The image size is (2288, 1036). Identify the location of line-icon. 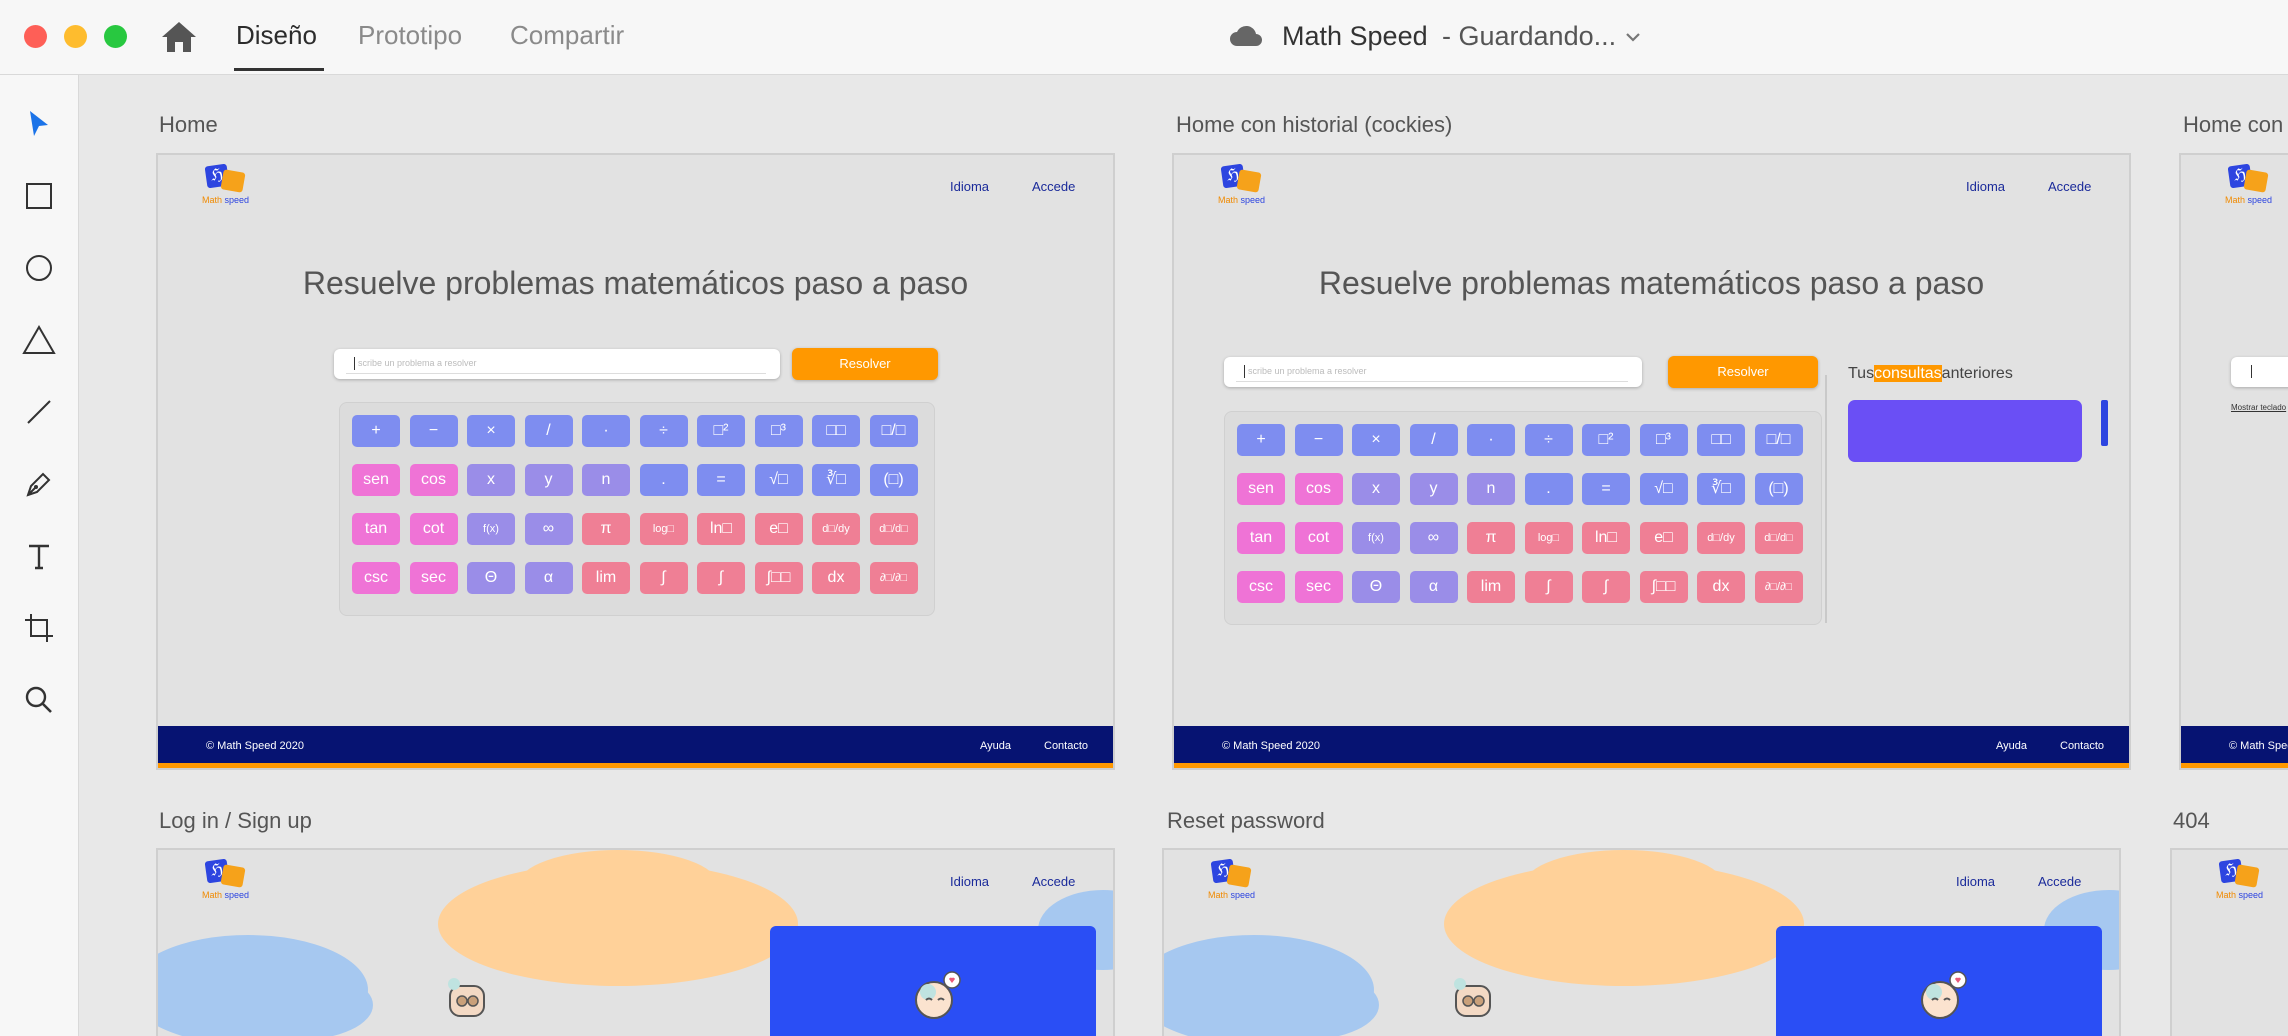
(39, 412).